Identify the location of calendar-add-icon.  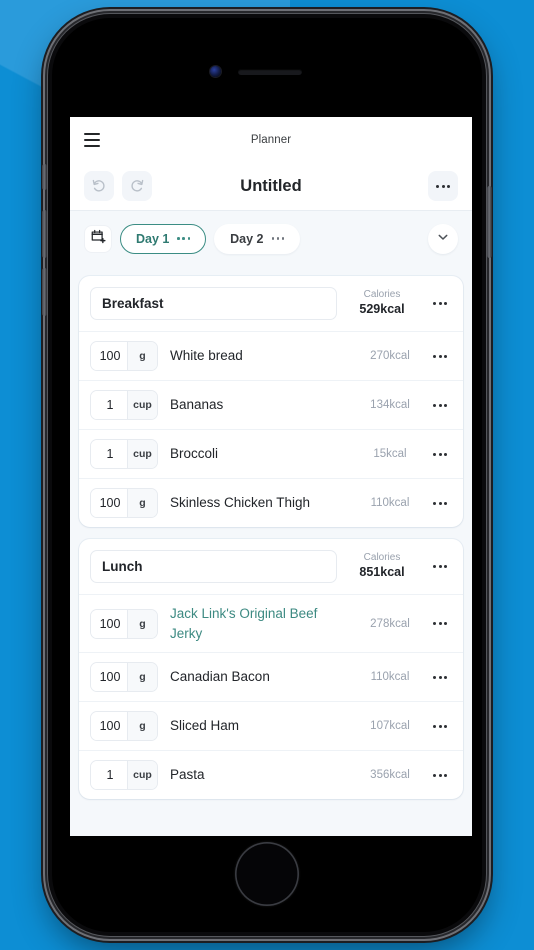
(98, 239).